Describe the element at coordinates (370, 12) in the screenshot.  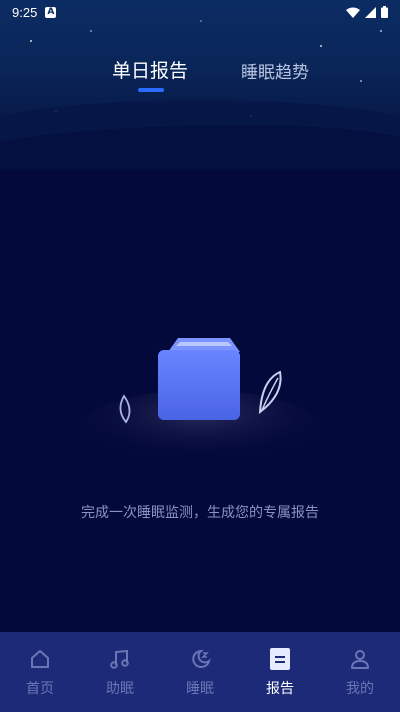
I see `signal-icon` at that location.